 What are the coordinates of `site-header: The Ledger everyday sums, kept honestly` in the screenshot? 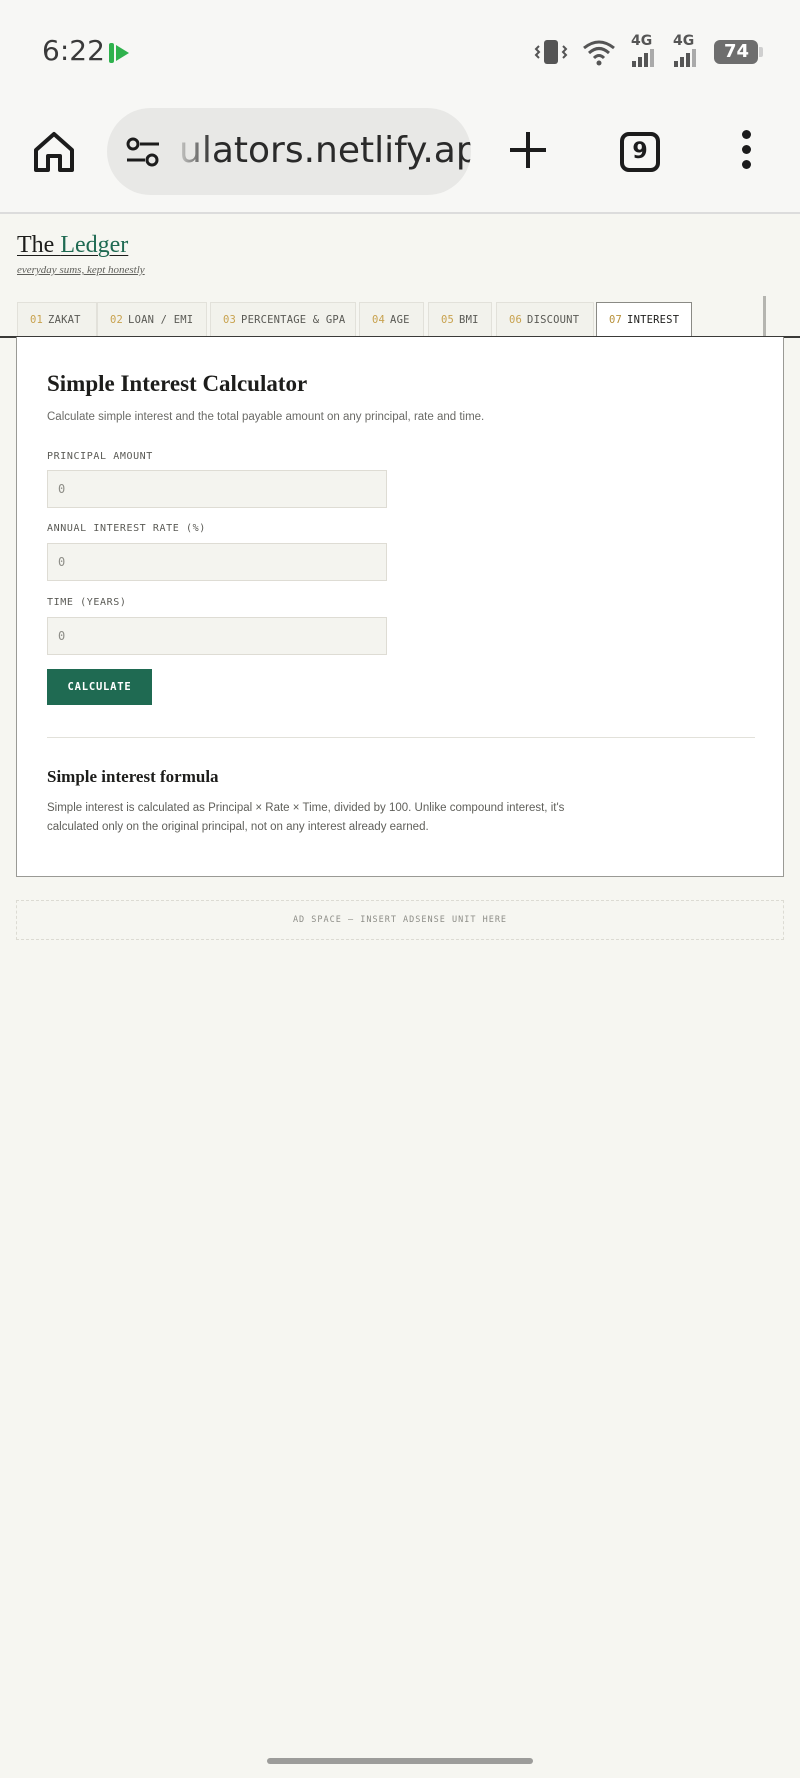 It's located at (81, 254).